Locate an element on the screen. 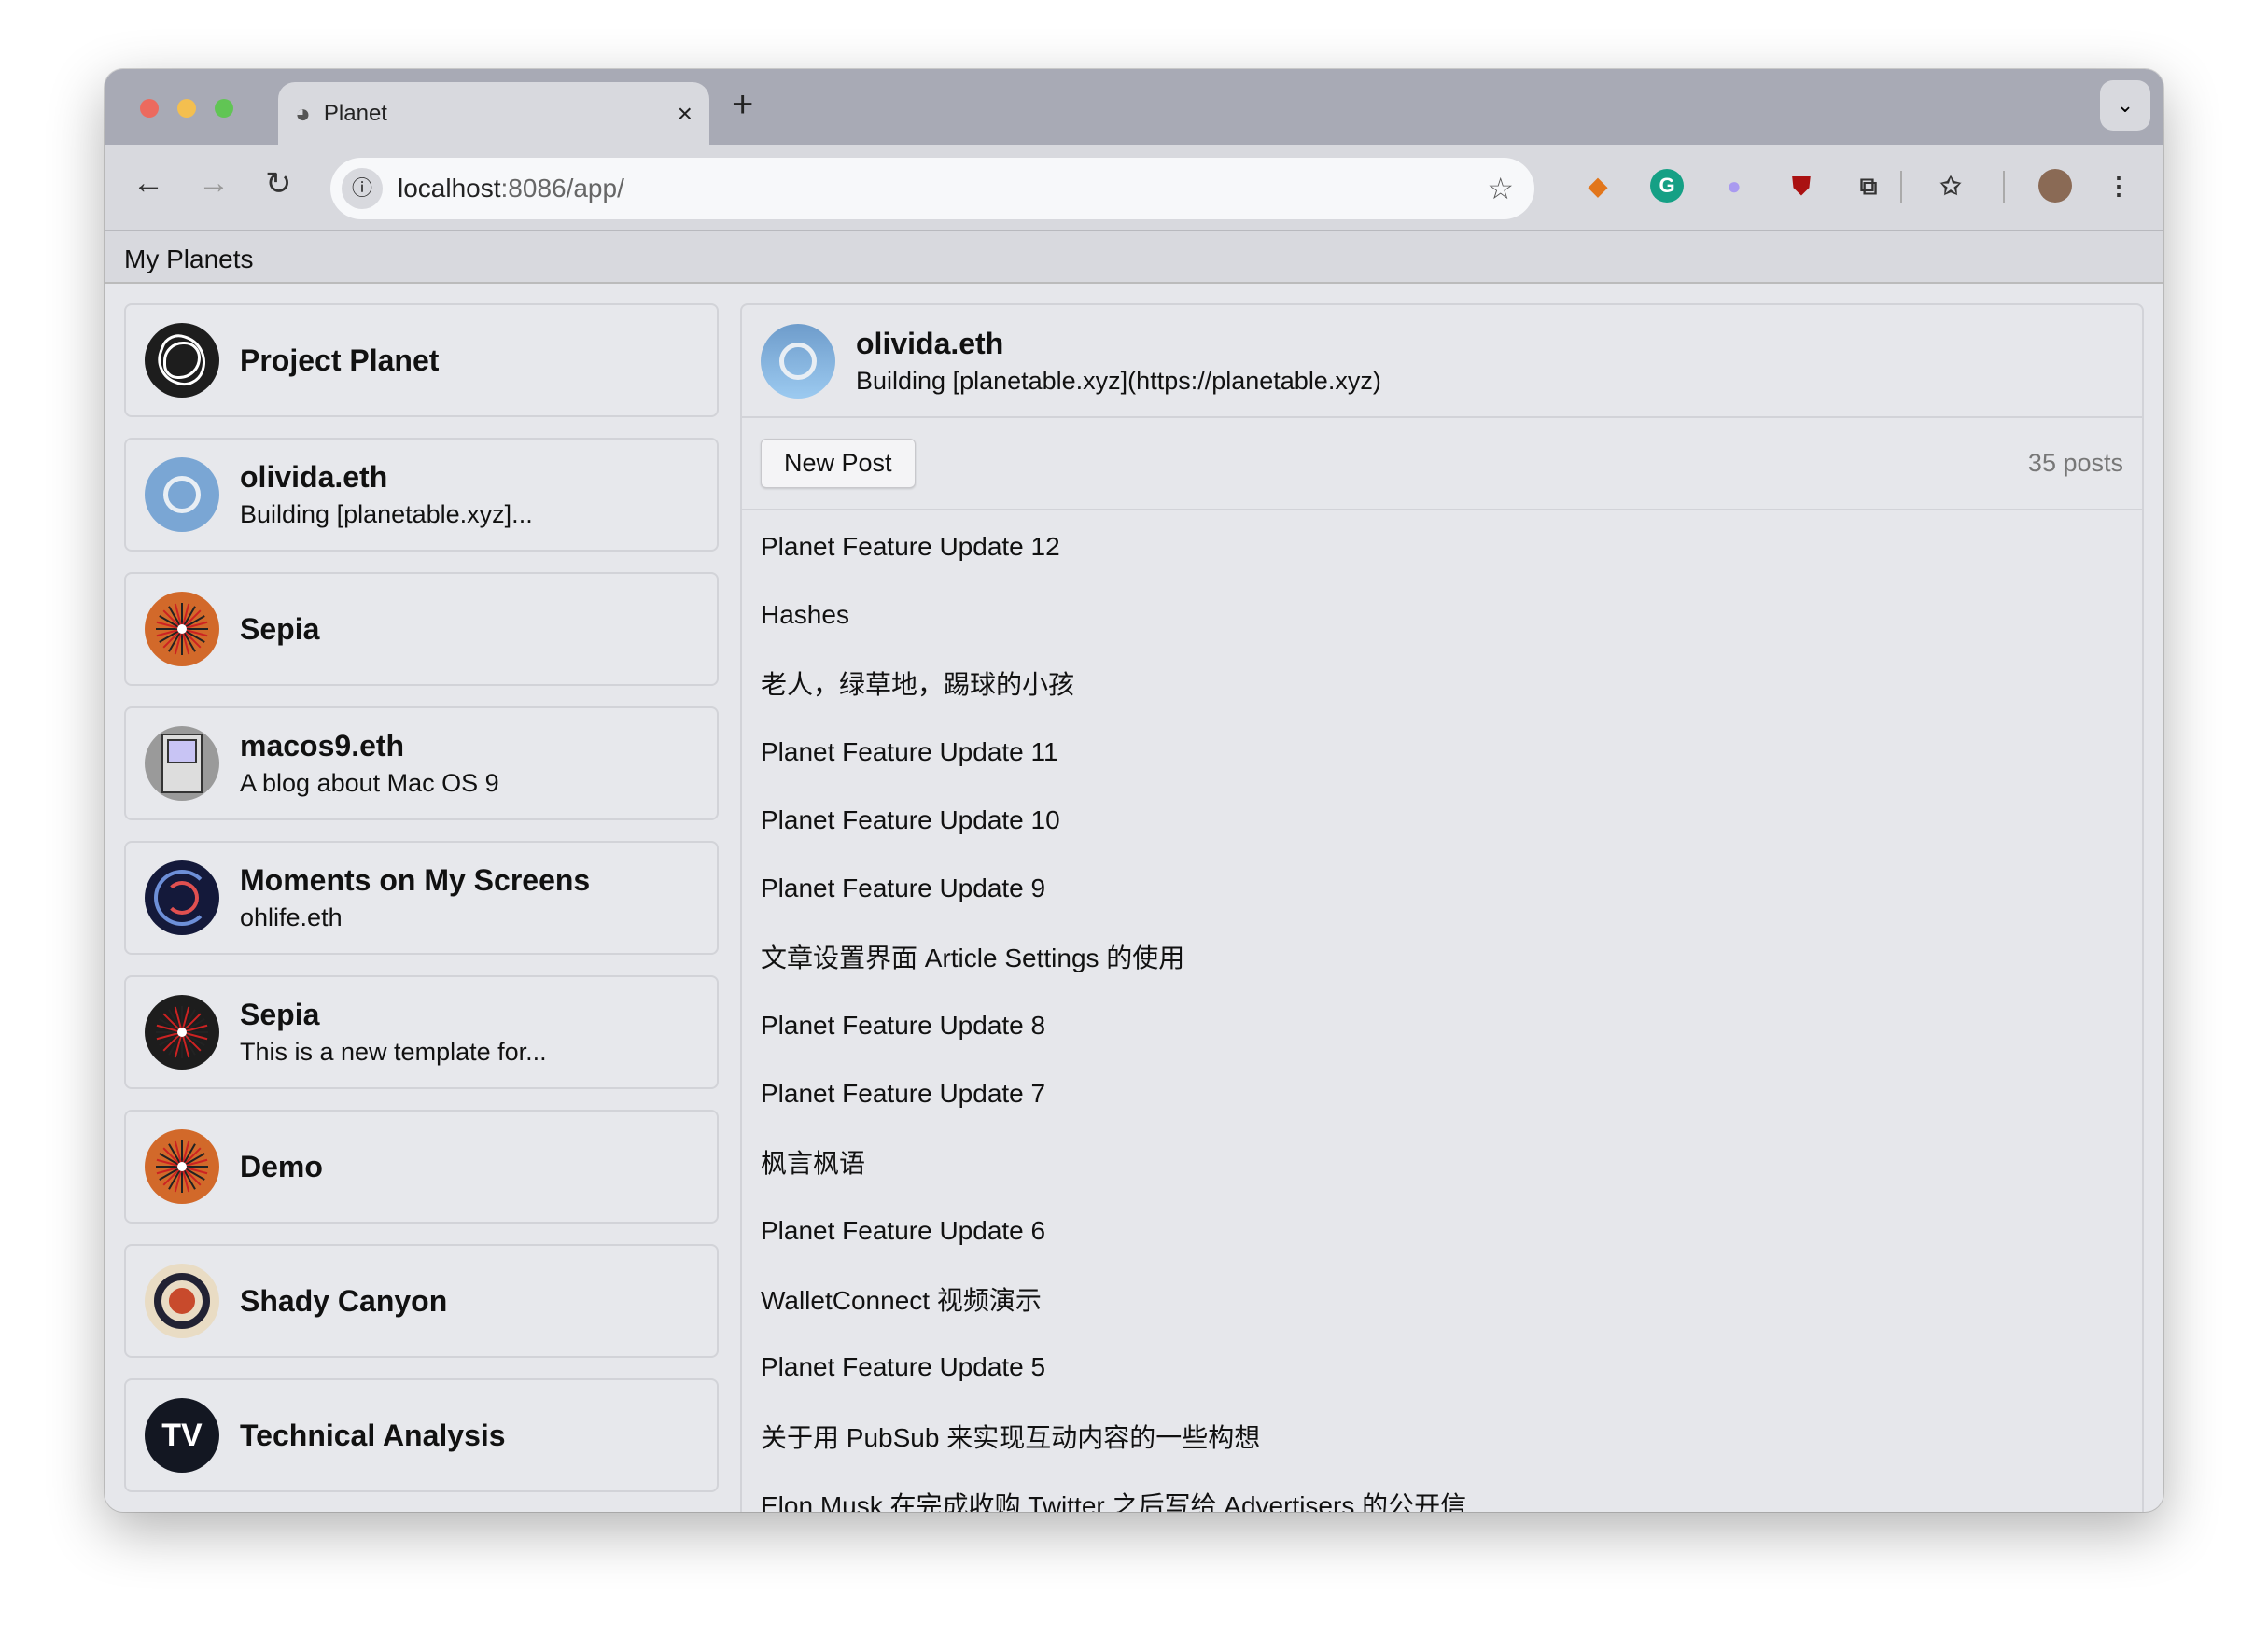  planet-list-item: Shady Canyon is located at coordinates (421, 1301).